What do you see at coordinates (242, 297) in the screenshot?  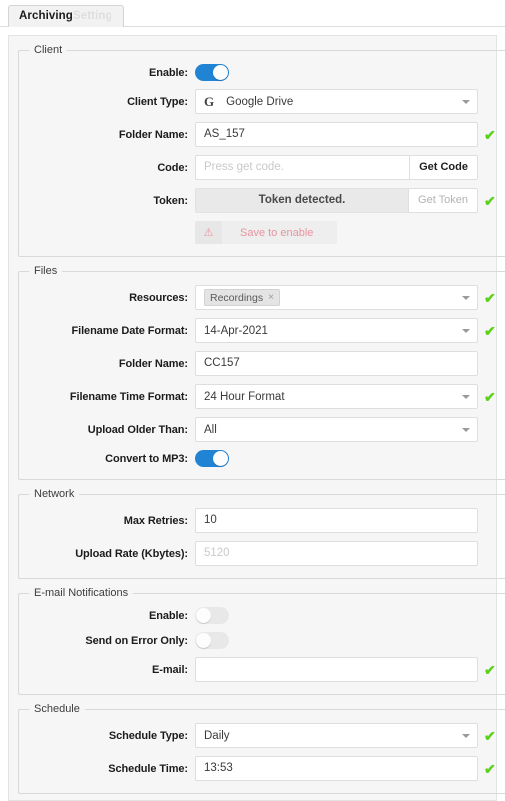 I see `chip-recordings: Recordings ×` at bounding box center [242, 297].